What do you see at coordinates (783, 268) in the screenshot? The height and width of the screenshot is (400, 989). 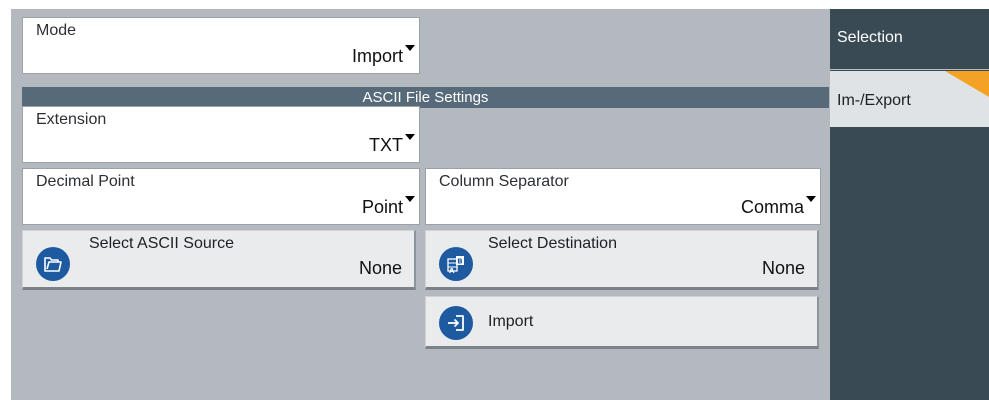 I see `select-destination-value: None` at bounding box center [783, 268].